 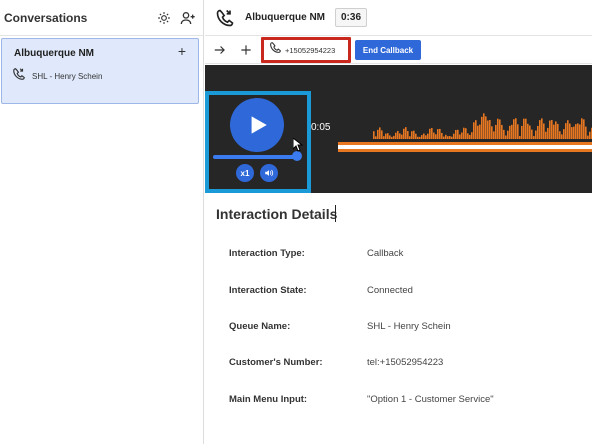 What do you see at coordinates (285, 17) in the screenshot?
I see `interaction-title: Albuquerque NM` at bounding box center [285, 17].